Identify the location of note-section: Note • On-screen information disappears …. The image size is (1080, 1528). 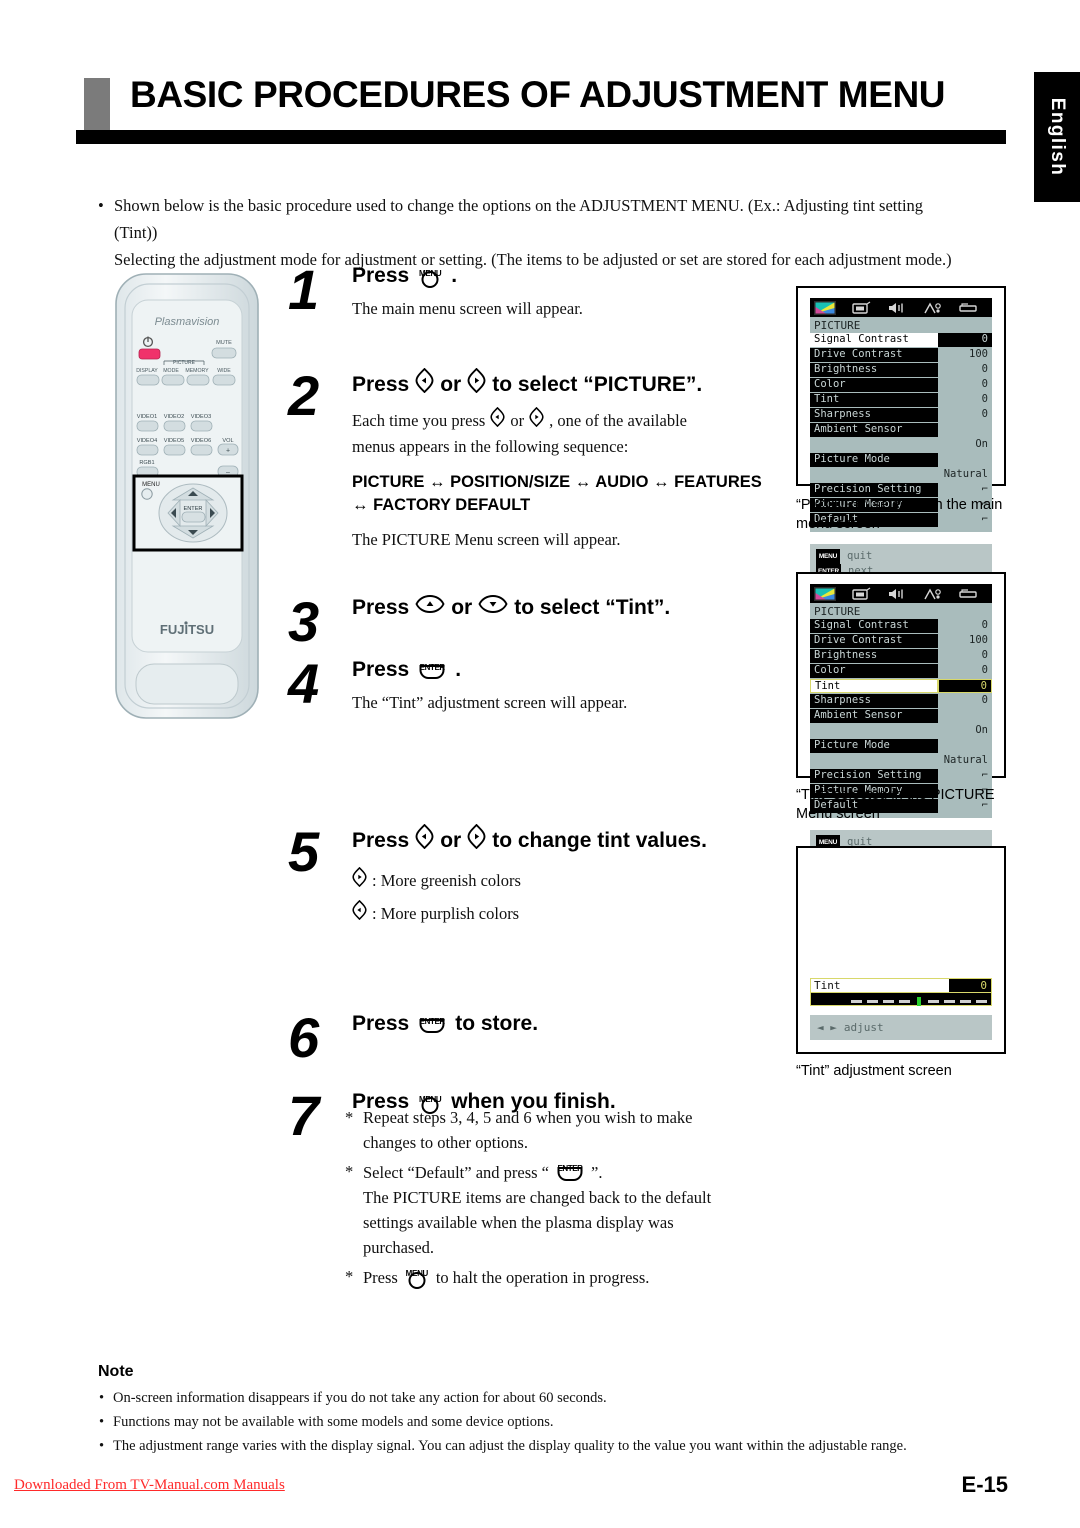
(543, 1410).